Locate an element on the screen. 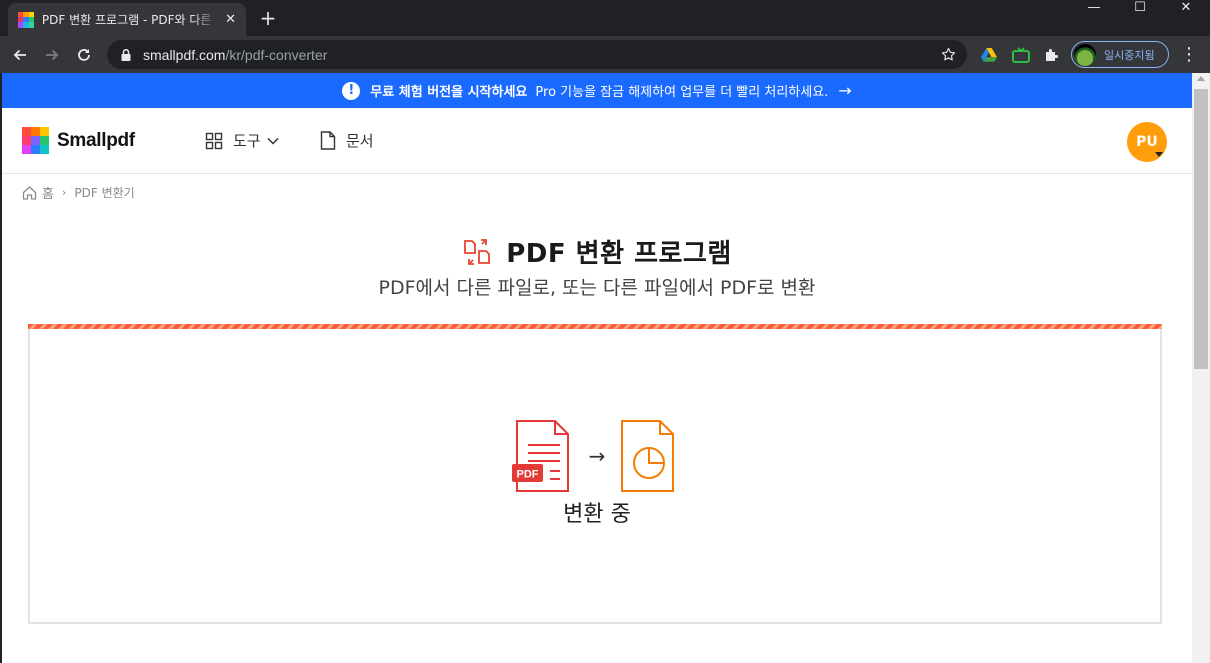 The image size is (1210, 663). document-icon is located at coordinates (328, 140).